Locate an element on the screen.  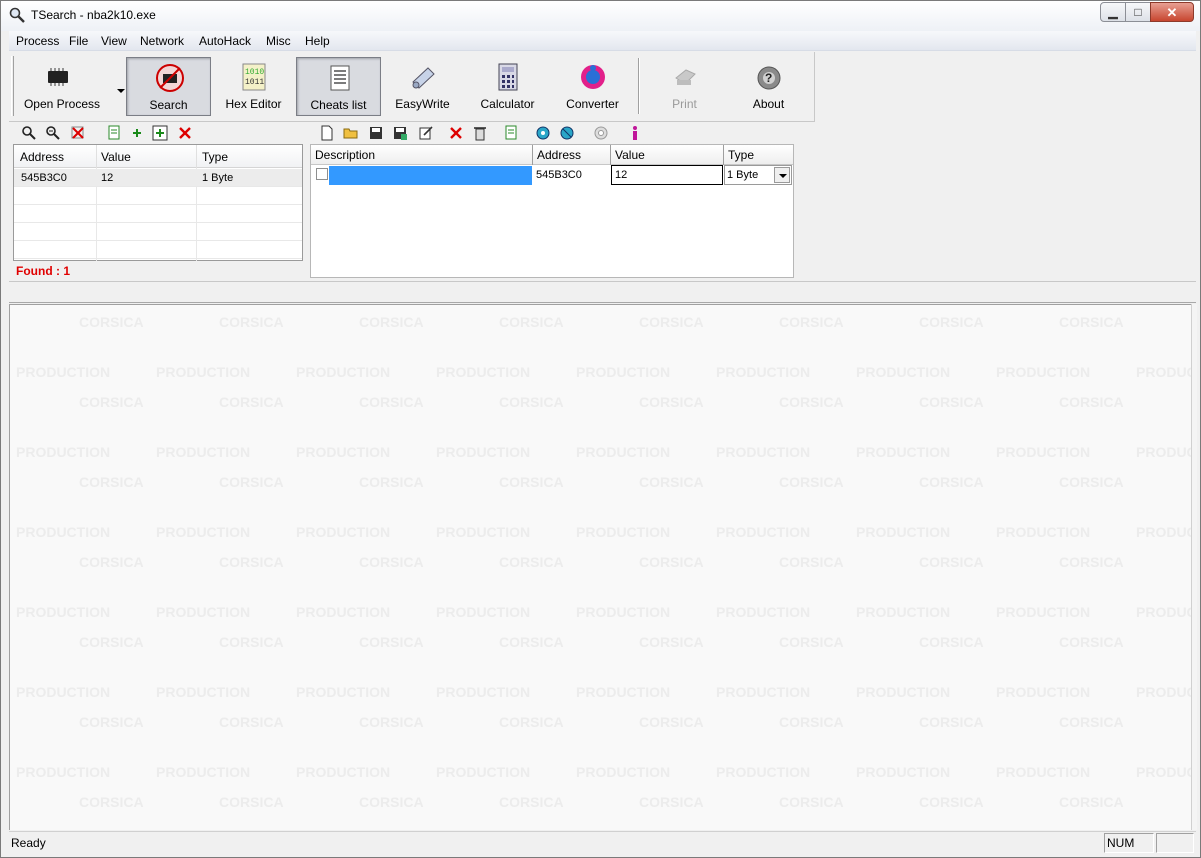
main-toolbar: Open Process Search 1010 1011 Hex Editor is located at coordinates (412, 87).